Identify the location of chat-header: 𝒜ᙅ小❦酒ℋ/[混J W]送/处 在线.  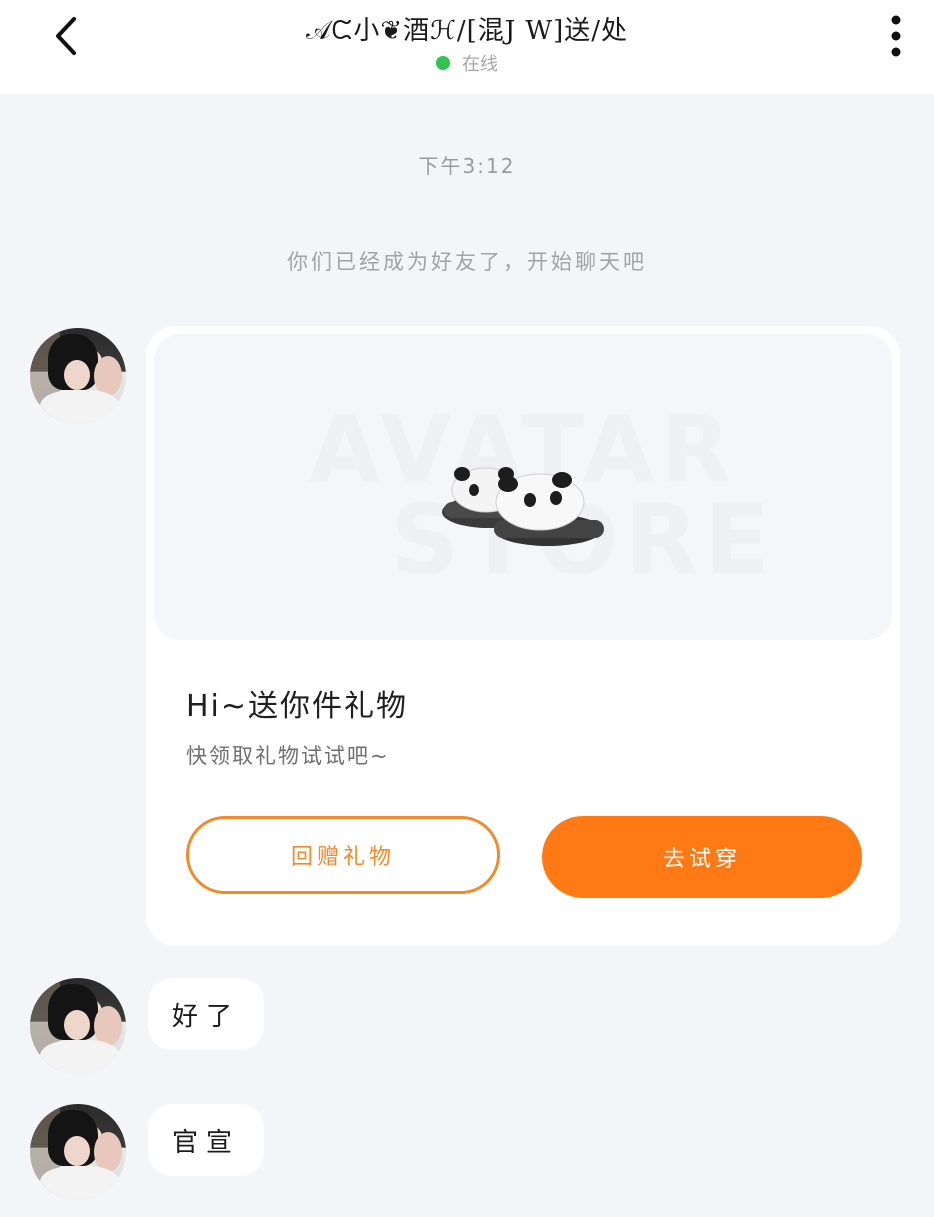
(467, 47).